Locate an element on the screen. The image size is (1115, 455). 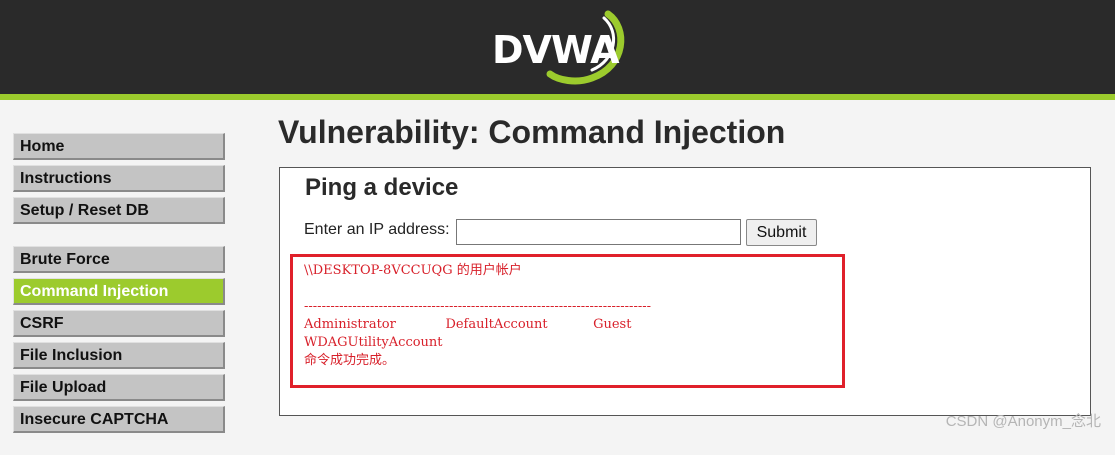
menu-item-file-upload: File Upload is located at coordinates (119, 387).